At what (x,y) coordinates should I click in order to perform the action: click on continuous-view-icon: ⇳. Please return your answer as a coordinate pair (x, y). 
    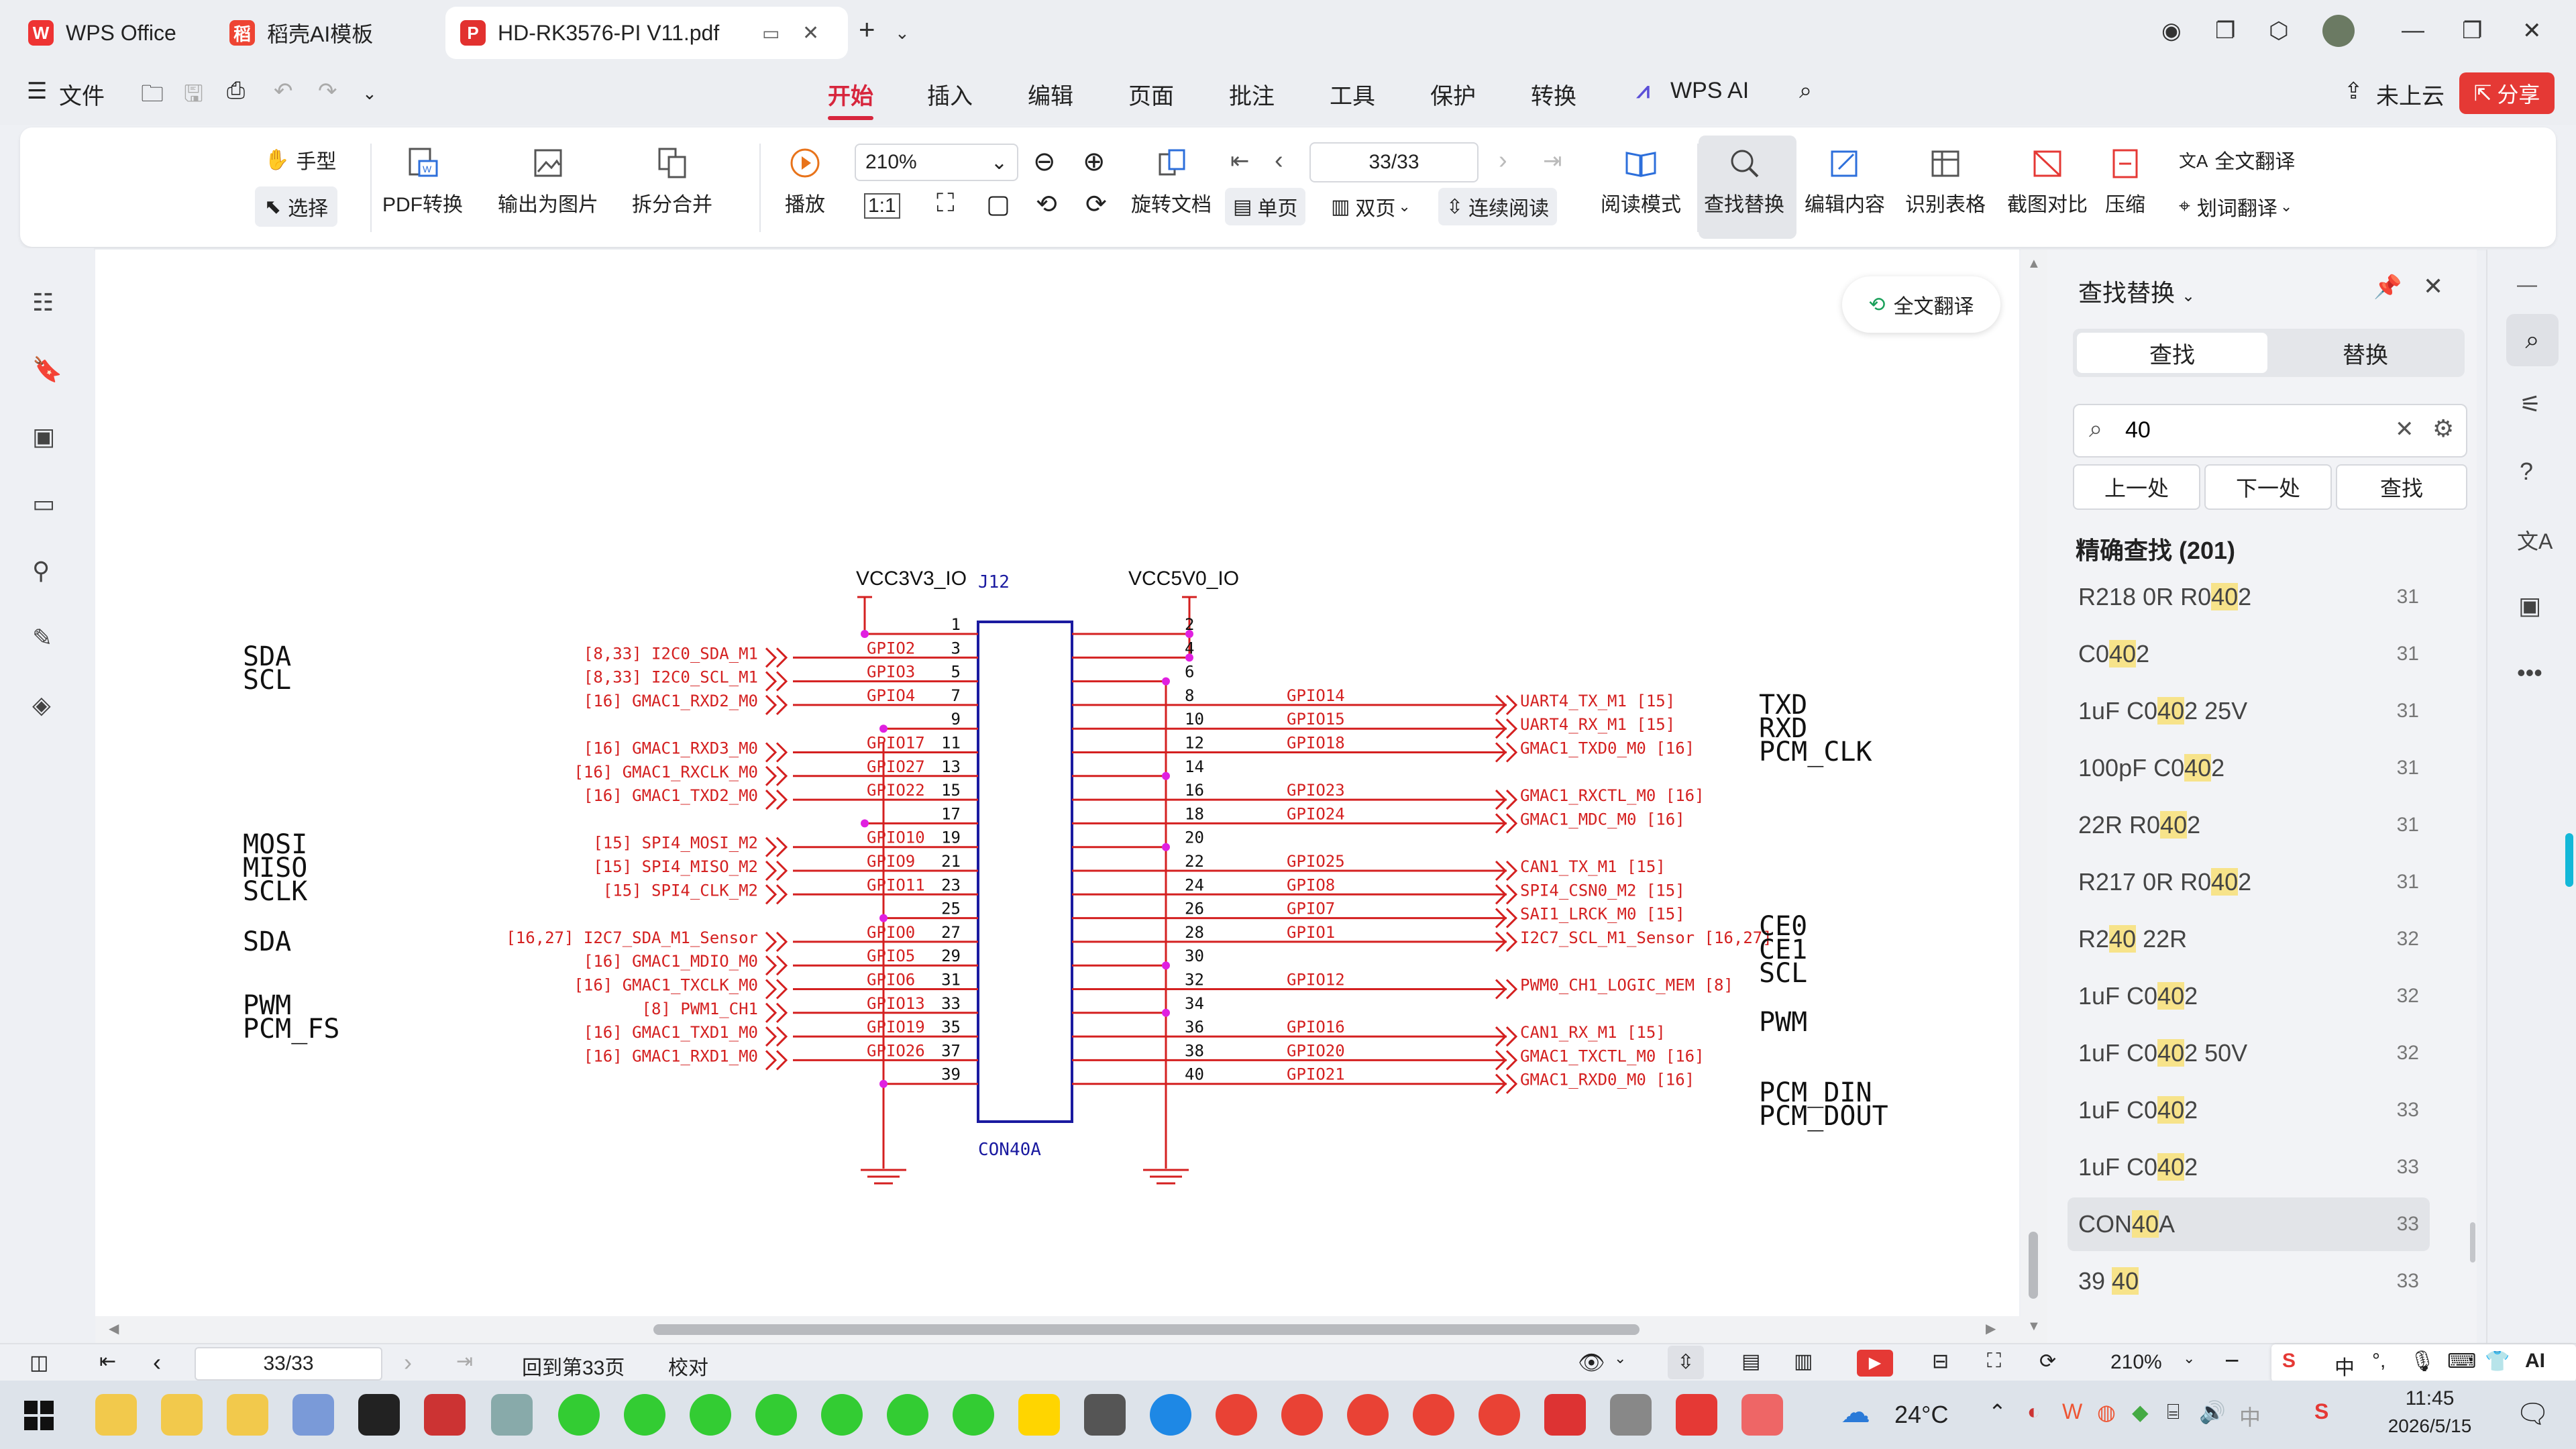
    Looking at the image, I should click on (1686, 1362).